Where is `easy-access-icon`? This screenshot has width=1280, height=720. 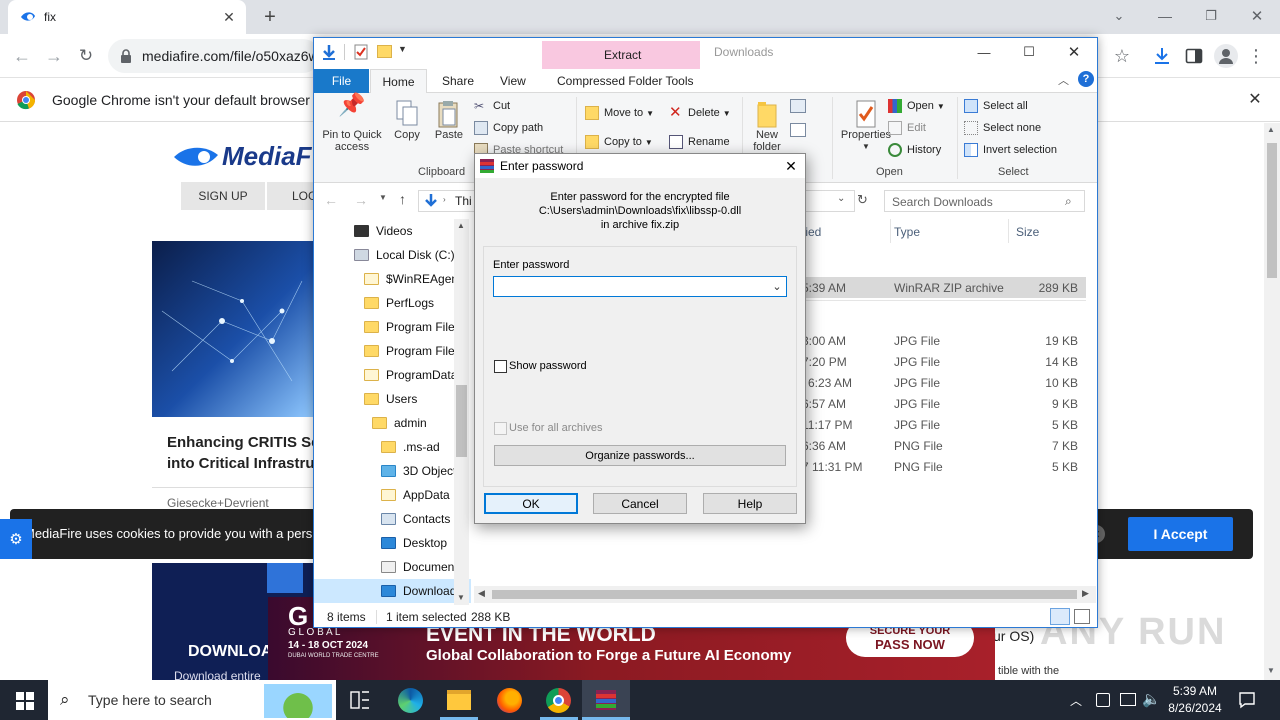
easy-access-icon is located at coordinates (798, 130).